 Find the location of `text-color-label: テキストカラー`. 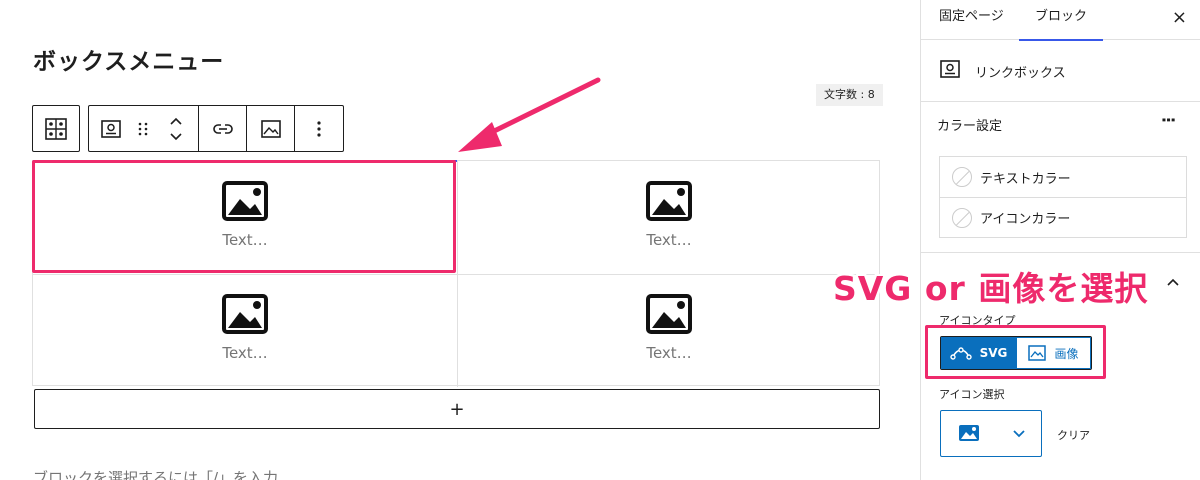

text-color-label: テキストカラー is located at coordinates (1025, 179).